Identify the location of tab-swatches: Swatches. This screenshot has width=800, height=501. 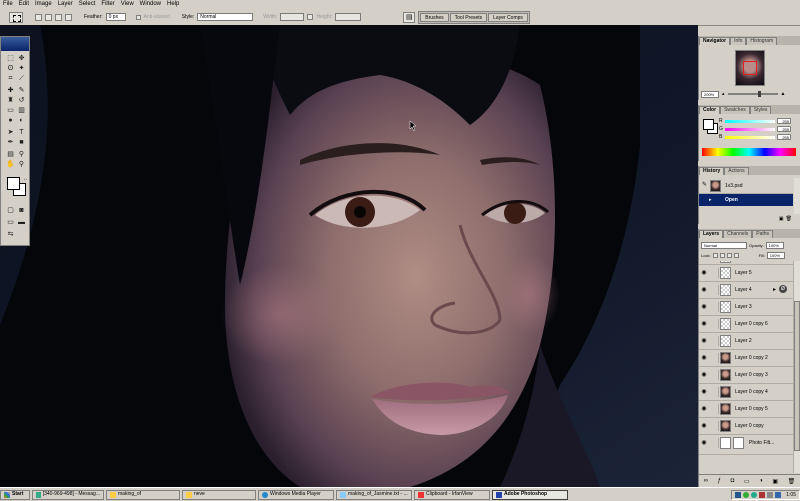
(735, 110).